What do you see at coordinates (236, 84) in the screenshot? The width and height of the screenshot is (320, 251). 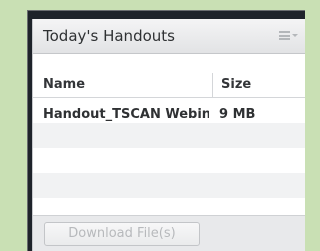 I see `column-header-size: Size` at bounding box center [236, 84].